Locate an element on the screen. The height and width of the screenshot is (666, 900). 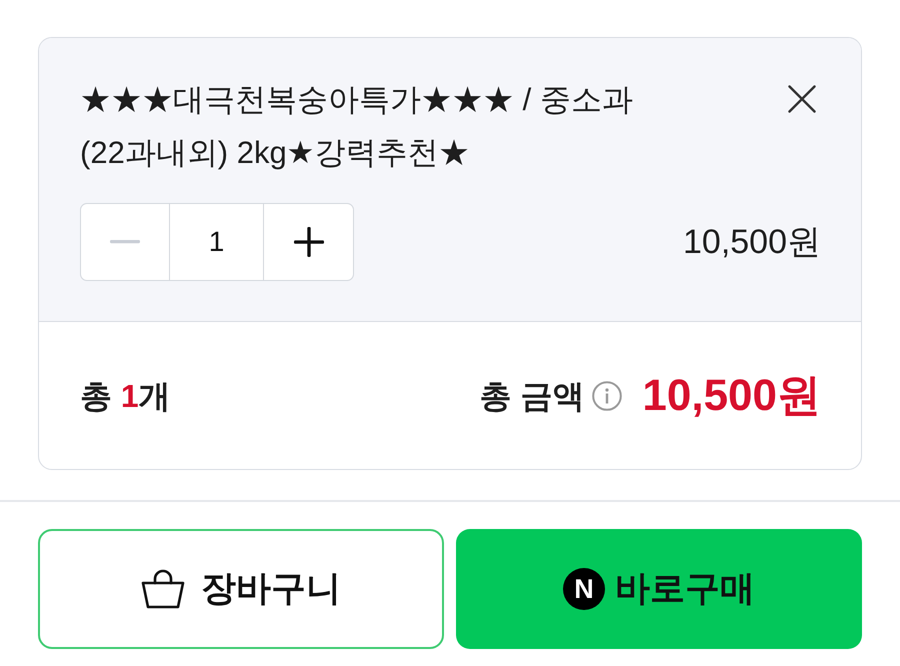
close-button is located at coordinates (802, 99).